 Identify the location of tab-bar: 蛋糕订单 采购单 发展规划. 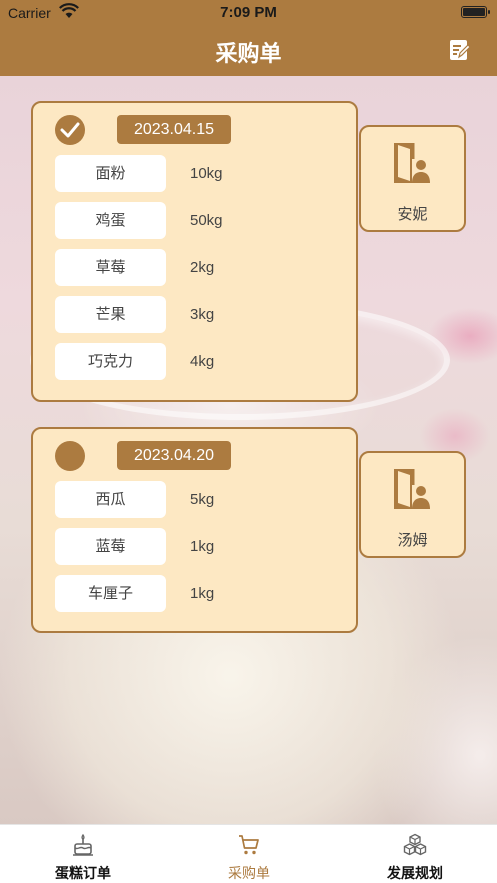
(248, 853).